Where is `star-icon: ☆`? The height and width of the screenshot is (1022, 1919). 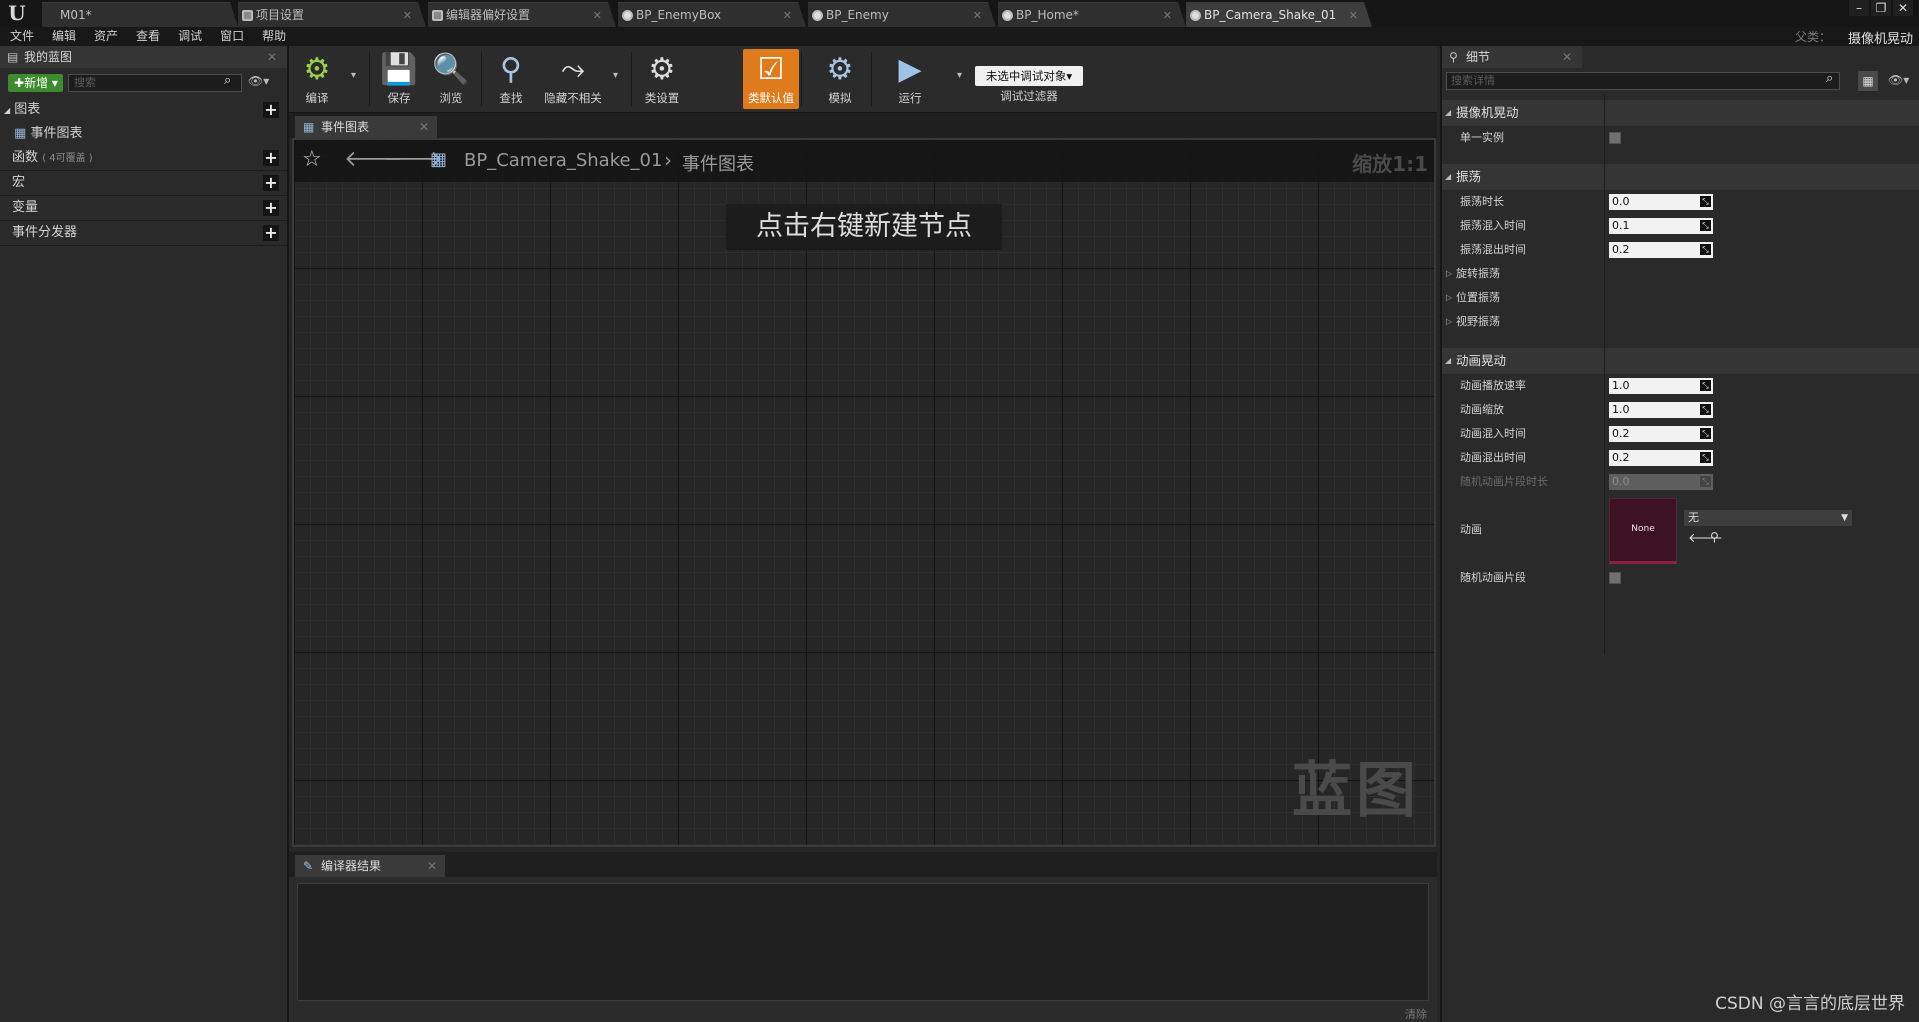 star-icon: ☆ is located at coordinates (312, 160).